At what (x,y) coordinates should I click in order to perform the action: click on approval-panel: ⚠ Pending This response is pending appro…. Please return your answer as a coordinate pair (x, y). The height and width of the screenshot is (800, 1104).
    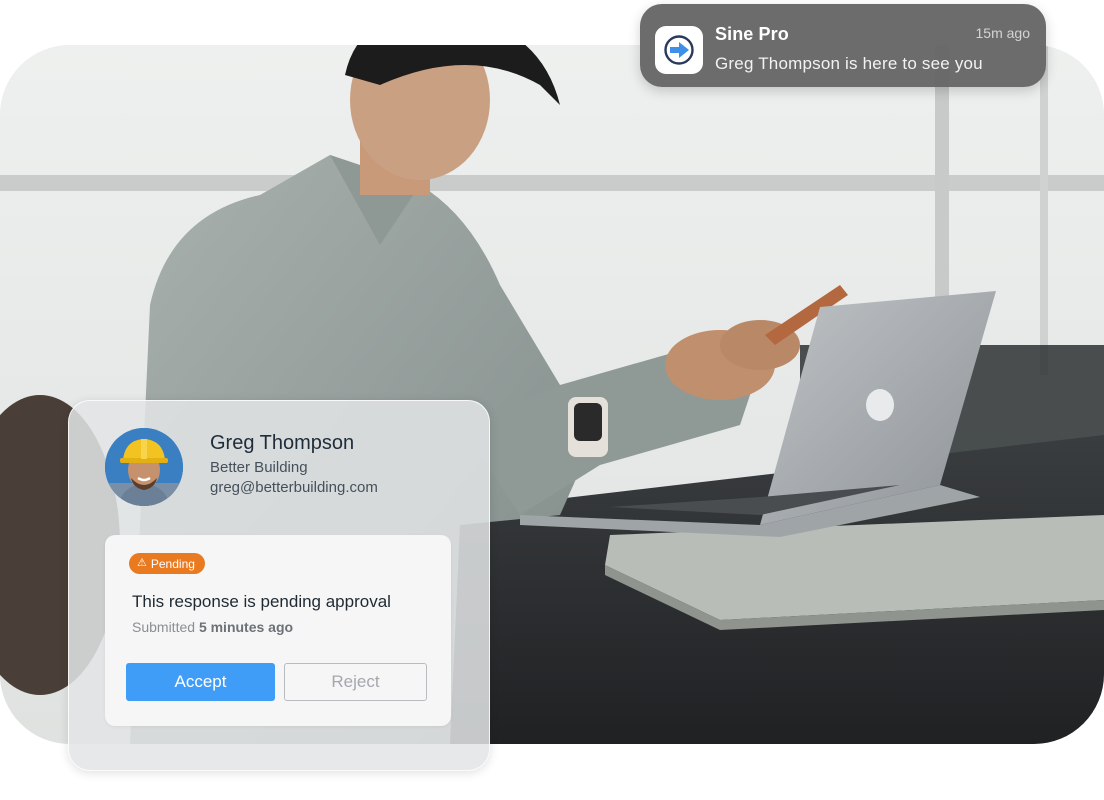
    Looking at the image, I should click on (278, 630).